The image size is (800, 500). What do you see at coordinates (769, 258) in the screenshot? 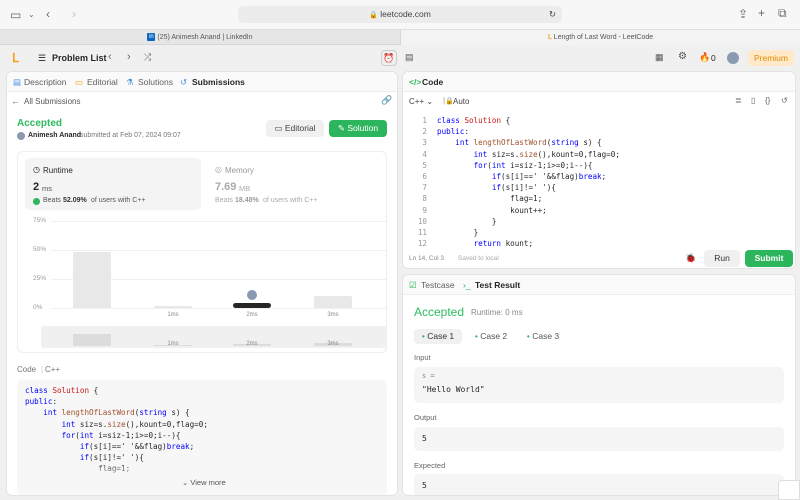
I see `submit-button: Submit` at bounding box center [769, 258].